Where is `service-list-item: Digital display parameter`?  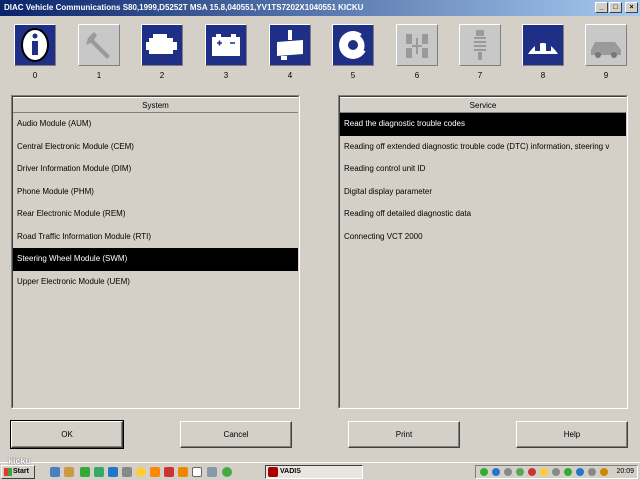 service-list-item: Digital display parameter is located at coordinates (483, 192).